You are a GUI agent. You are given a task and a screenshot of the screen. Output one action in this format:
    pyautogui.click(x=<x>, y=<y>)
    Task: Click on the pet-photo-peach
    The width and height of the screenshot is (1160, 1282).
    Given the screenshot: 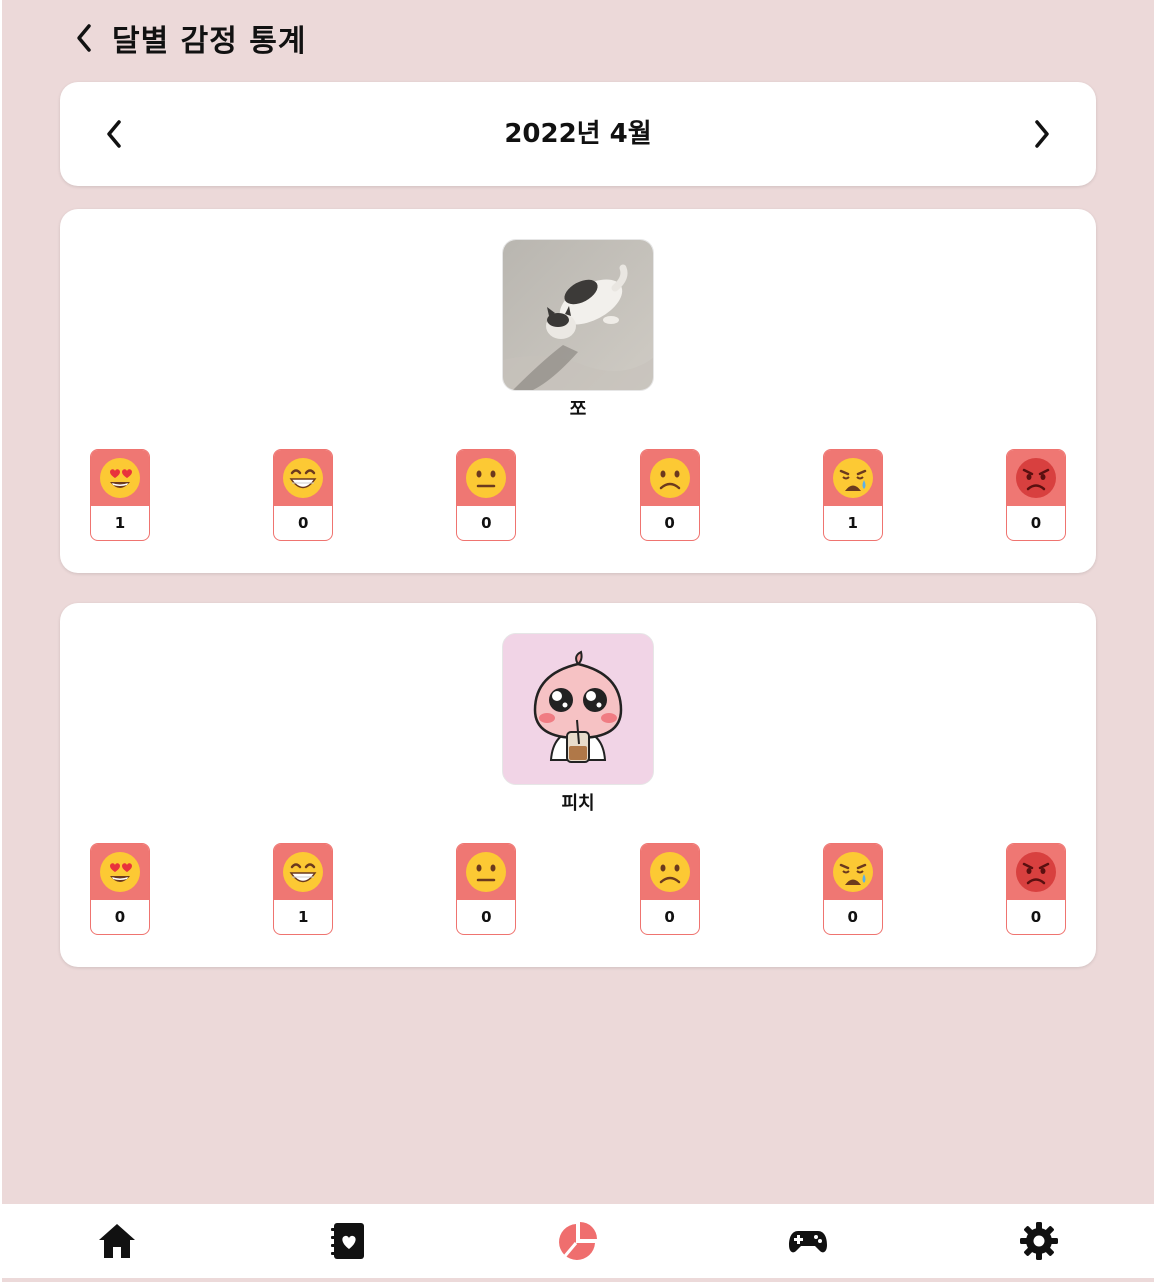 What is the action you would take?
    pyautogui.click(x=578, y=709)
    